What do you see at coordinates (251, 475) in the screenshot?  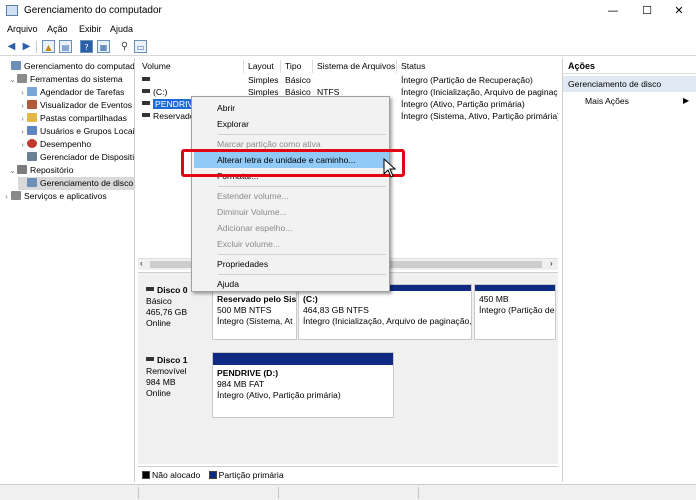 I see `legend-primary: Partição primária` at bounding box center [251, 475].